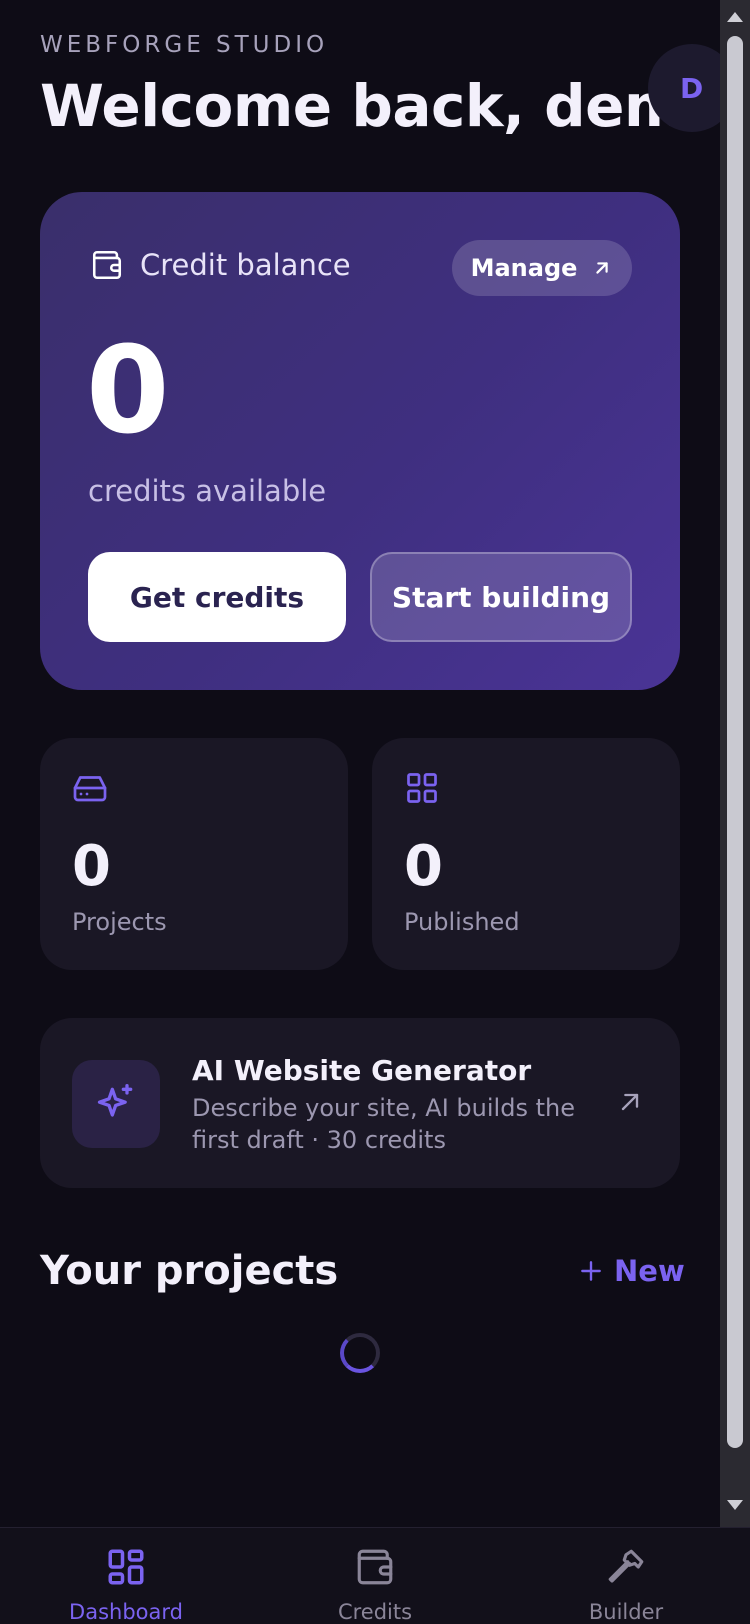 The image size is (750, 1624). What do you see at coordinates (126, 1612) in the screenshot?
I see `nav-label: Dashboard` at bounding box center [126, 1612].